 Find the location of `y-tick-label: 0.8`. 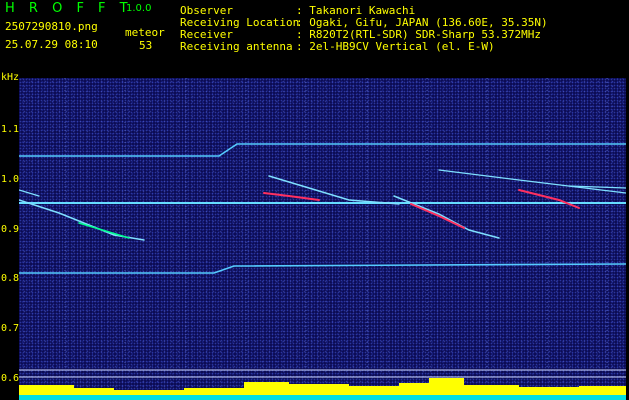

y-tick-label: 0.8 is located at coordinates (10, 278).